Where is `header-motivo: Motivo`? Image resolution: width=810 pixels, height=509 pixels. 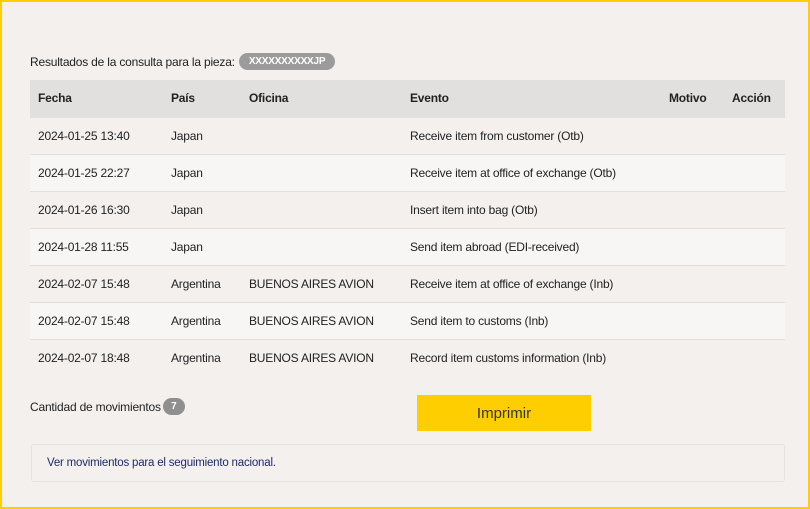 header-motivo: Motivo is located at coordinates (692, 98).